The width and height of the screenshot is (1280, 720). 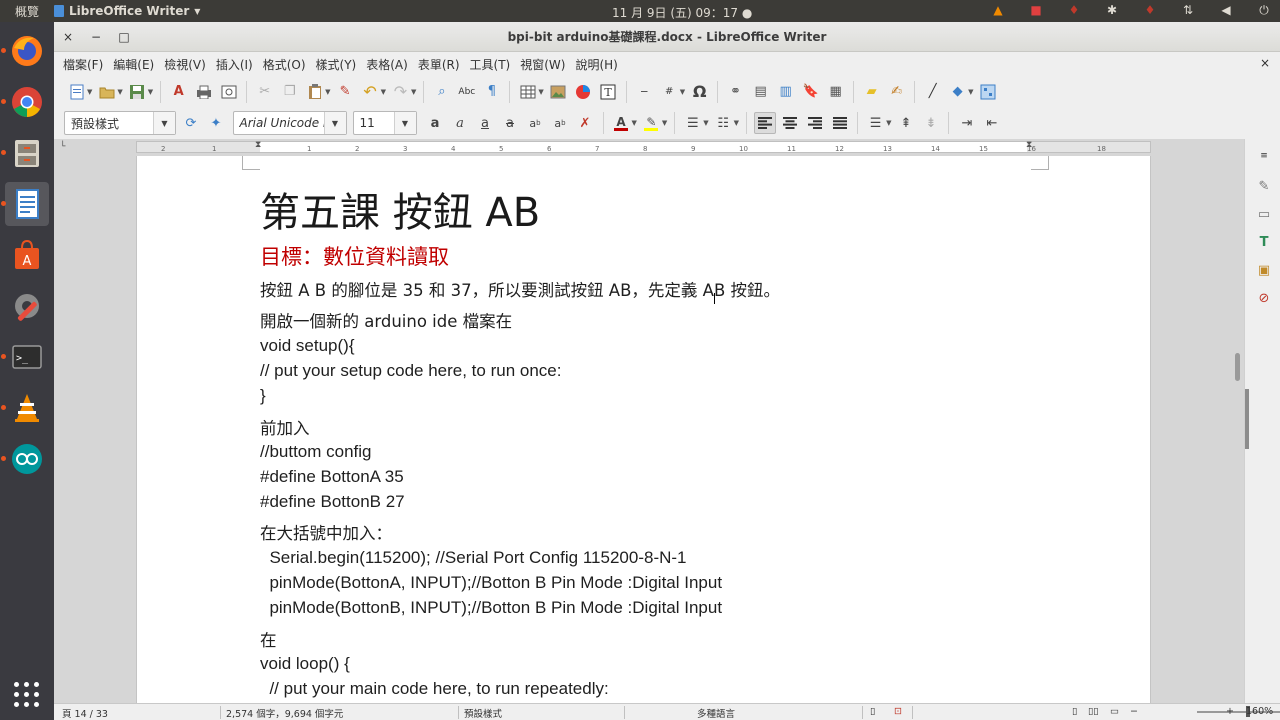 What do you see at coordinates (836, 92) in the screenshot?
I see `insert-cross-reference-icon: ▦` at bounding box center [836, 92].